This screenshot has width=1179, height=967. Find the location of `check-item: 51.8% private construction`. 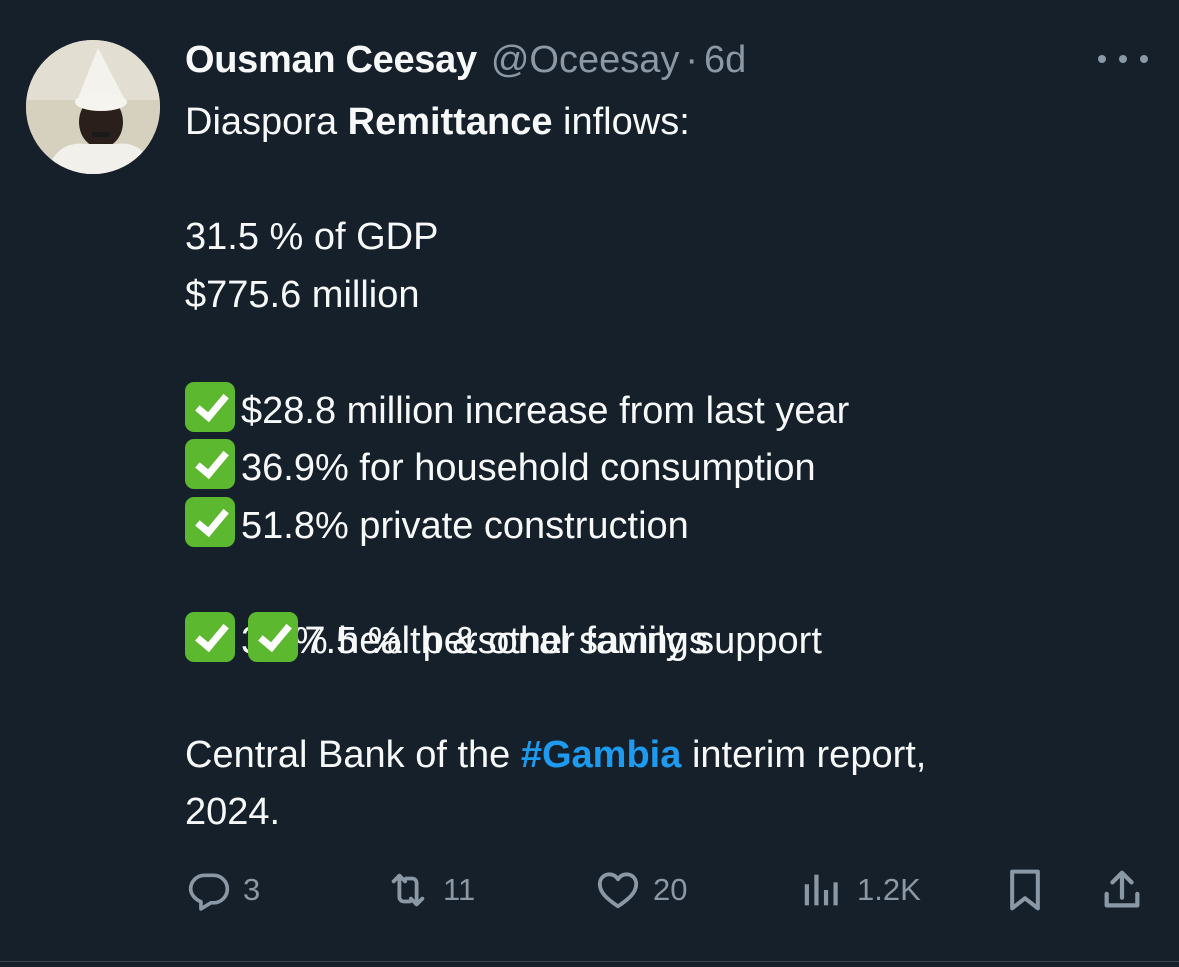

check-item: 51.8% private construction is located at coordinates (665, 525).